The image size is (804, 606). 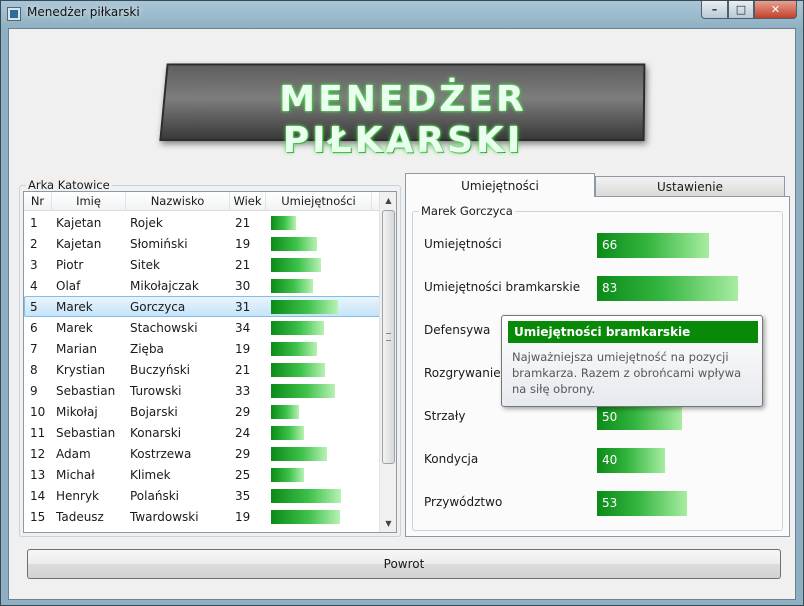 What do you see at coordinates (249, 328) in the screenshot?
I see `cell-age: 34` at bounding box center [249, 328].